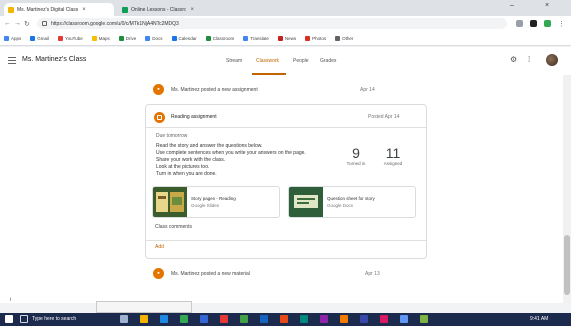 The image size is (571, 326). Describe the element at coordinates (367, 90) in the screenshot. I see `stream-item-date: Apr 14` at that location.